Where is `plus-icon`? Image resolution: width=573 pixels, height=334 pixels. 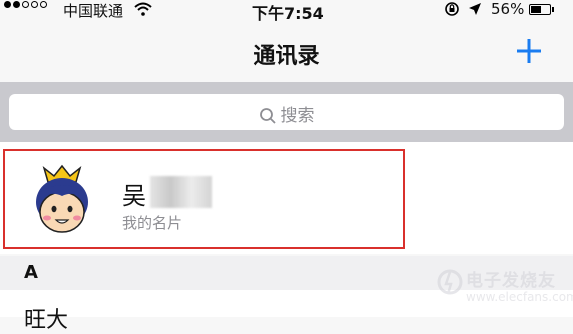 plus-icon is located at coordinates (529, 51).